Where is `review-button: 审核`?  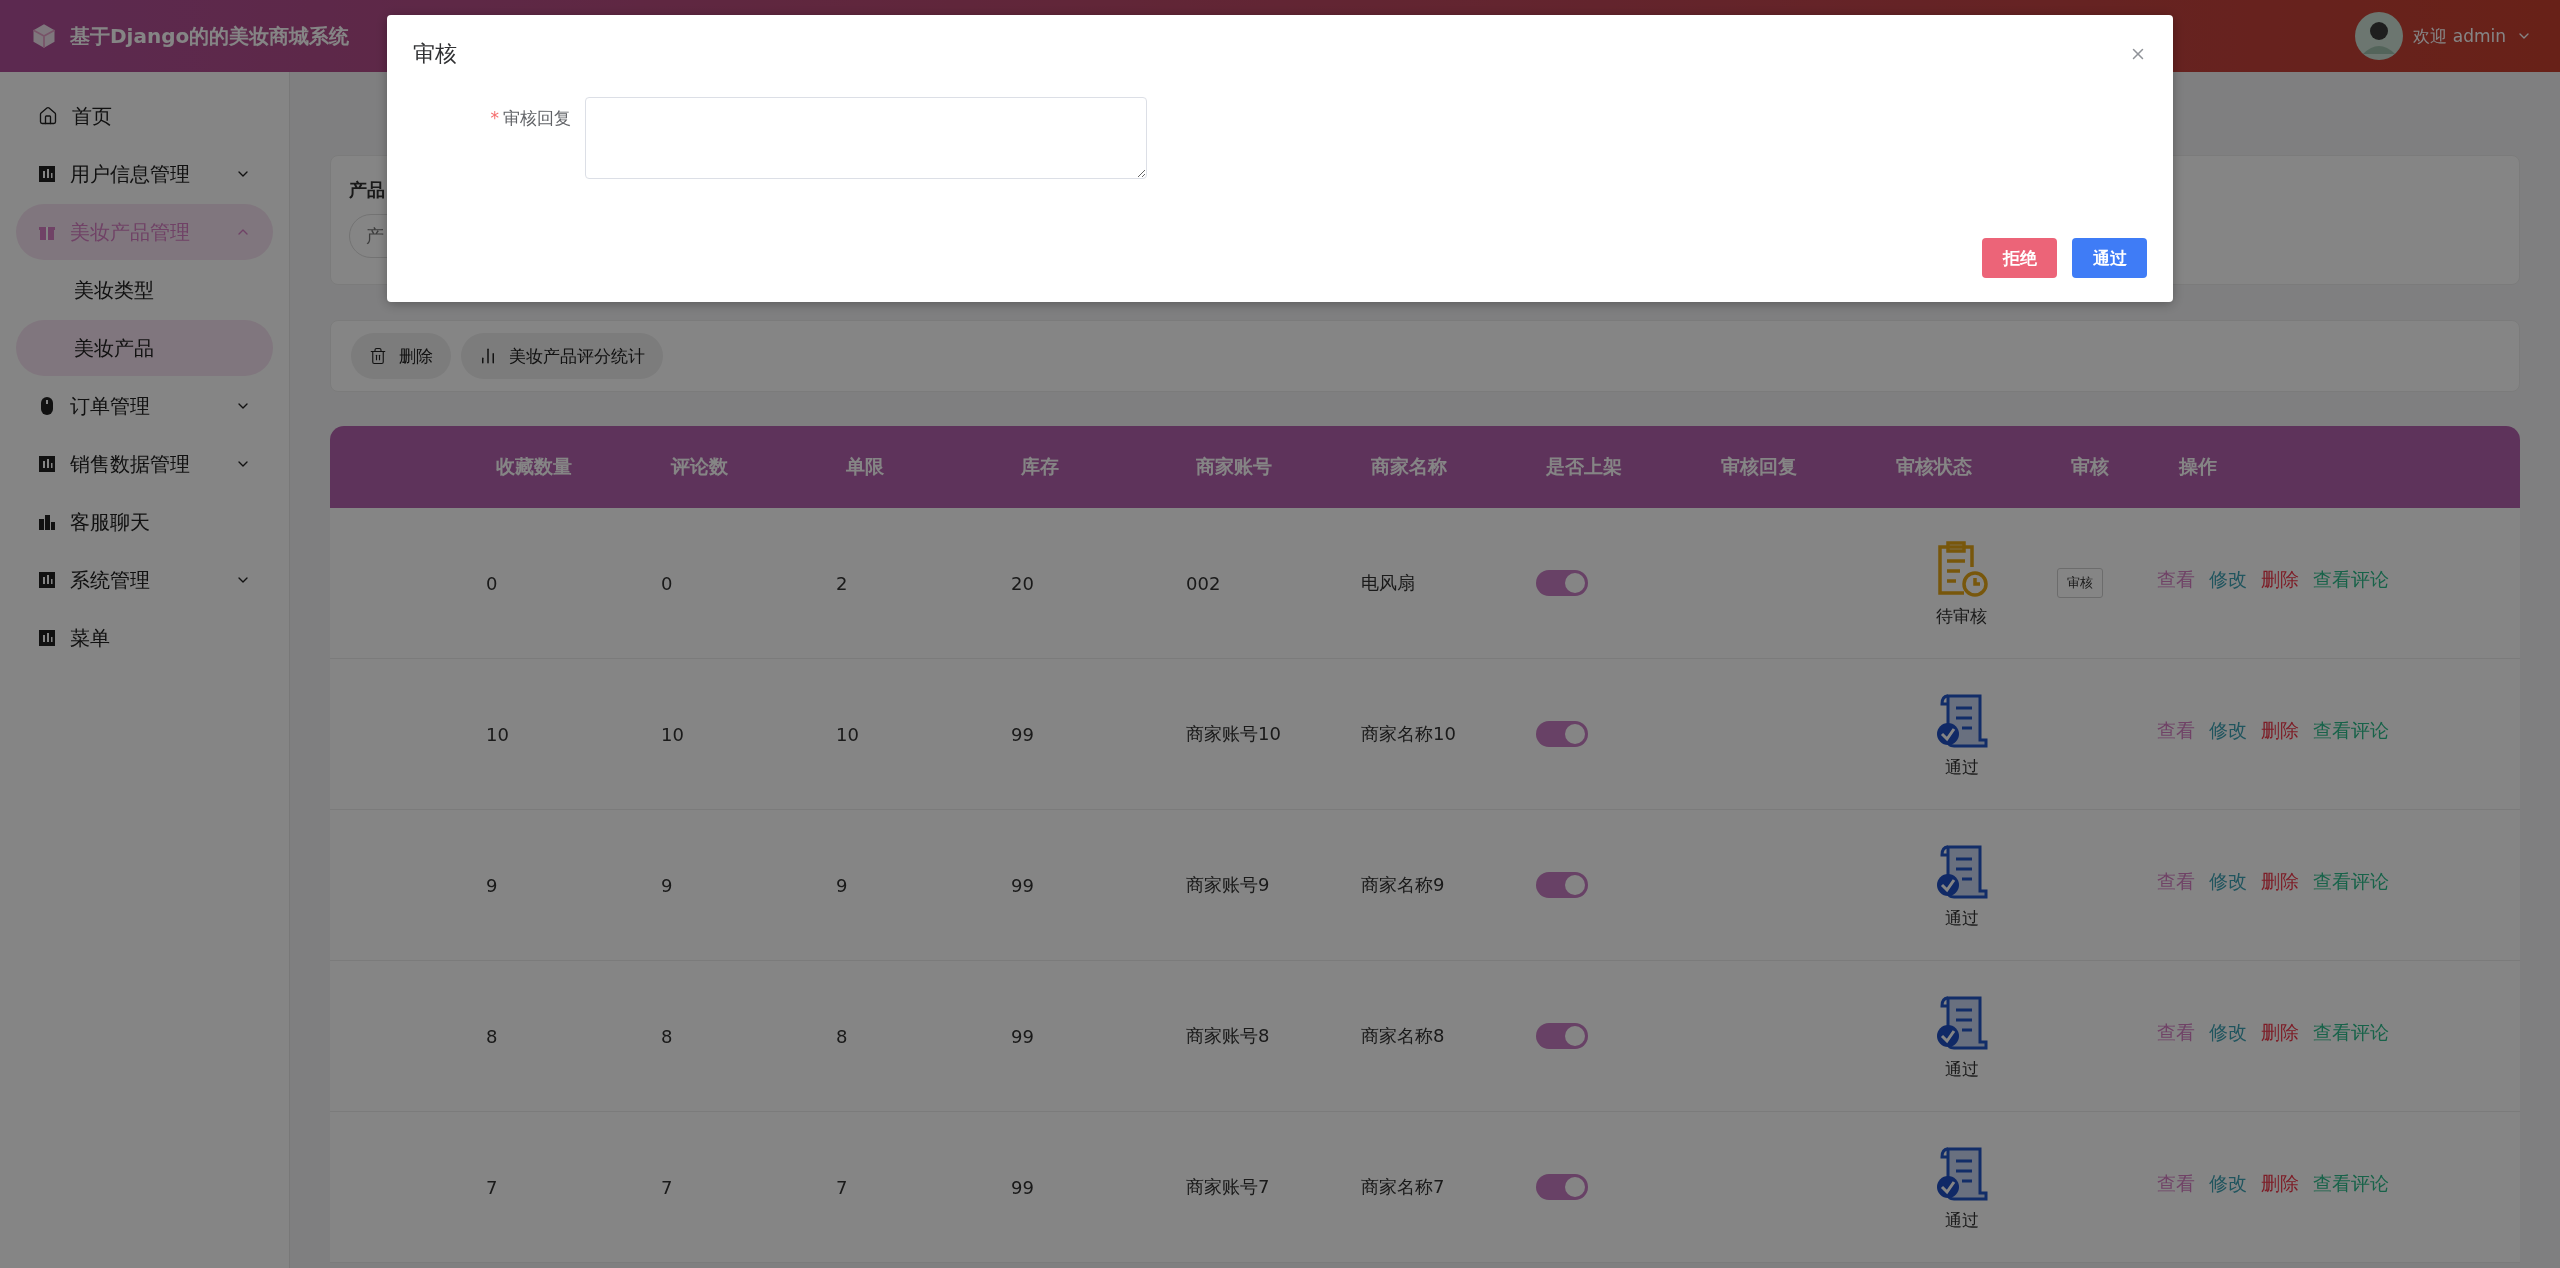 review-button: 审核 is located at coordinates (2080, 583).